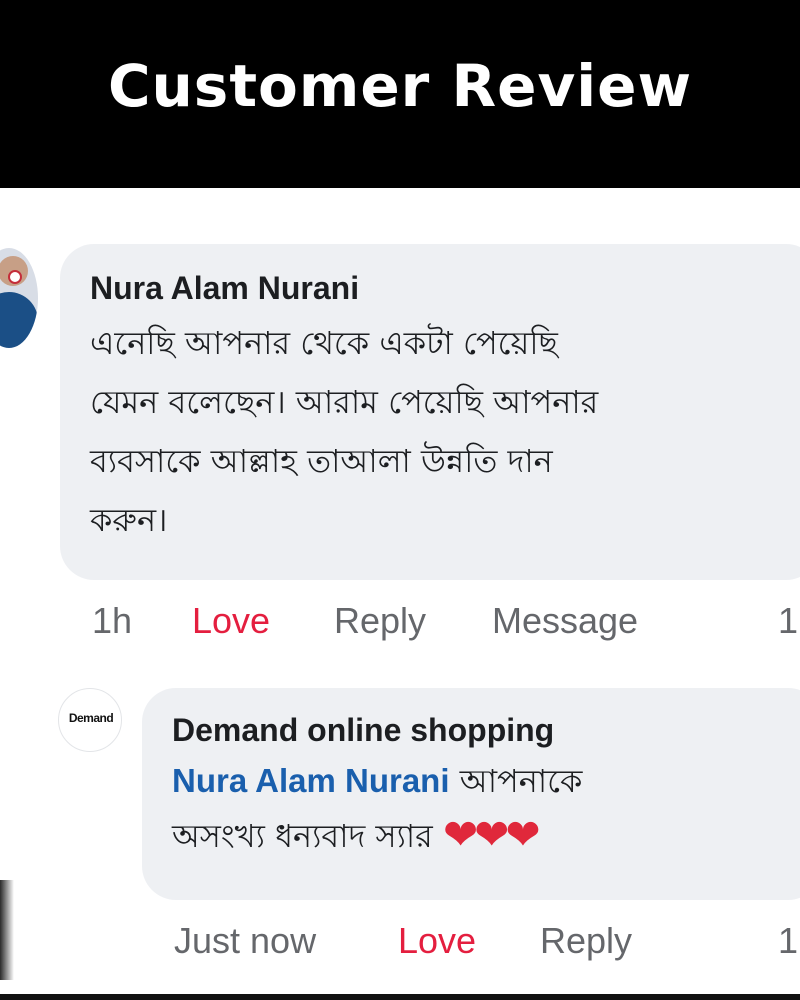 This screenshot has width=800, height=1000. What do you see at coordinates (400, 86) in the screenshot?
I see `page-title: Customer Review` at bounding box center [400, 86].